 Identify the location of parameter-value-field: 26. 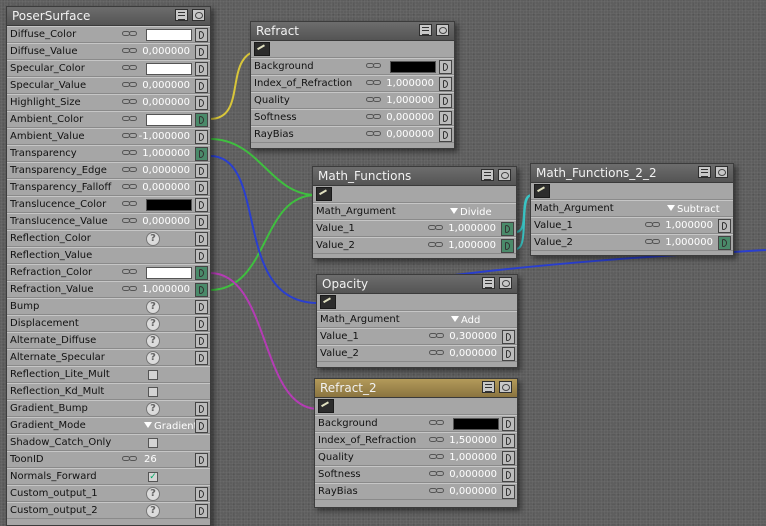
(150, 459).